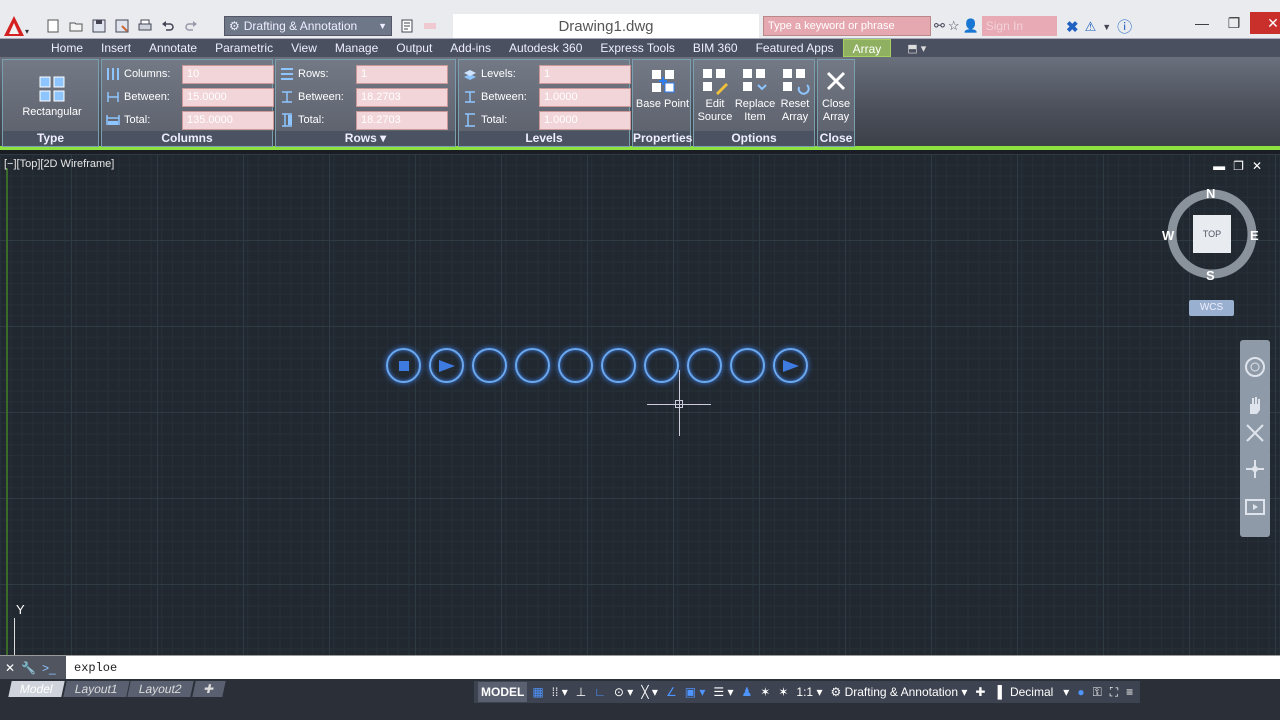 Image resolution: width=1280 pixels, height=720 pixels. What do you see at coordinates (640, 667) in the screenshot?
I see `command-line: ✕ 🔧 >_ exploe` at bounding box center [640, 667].